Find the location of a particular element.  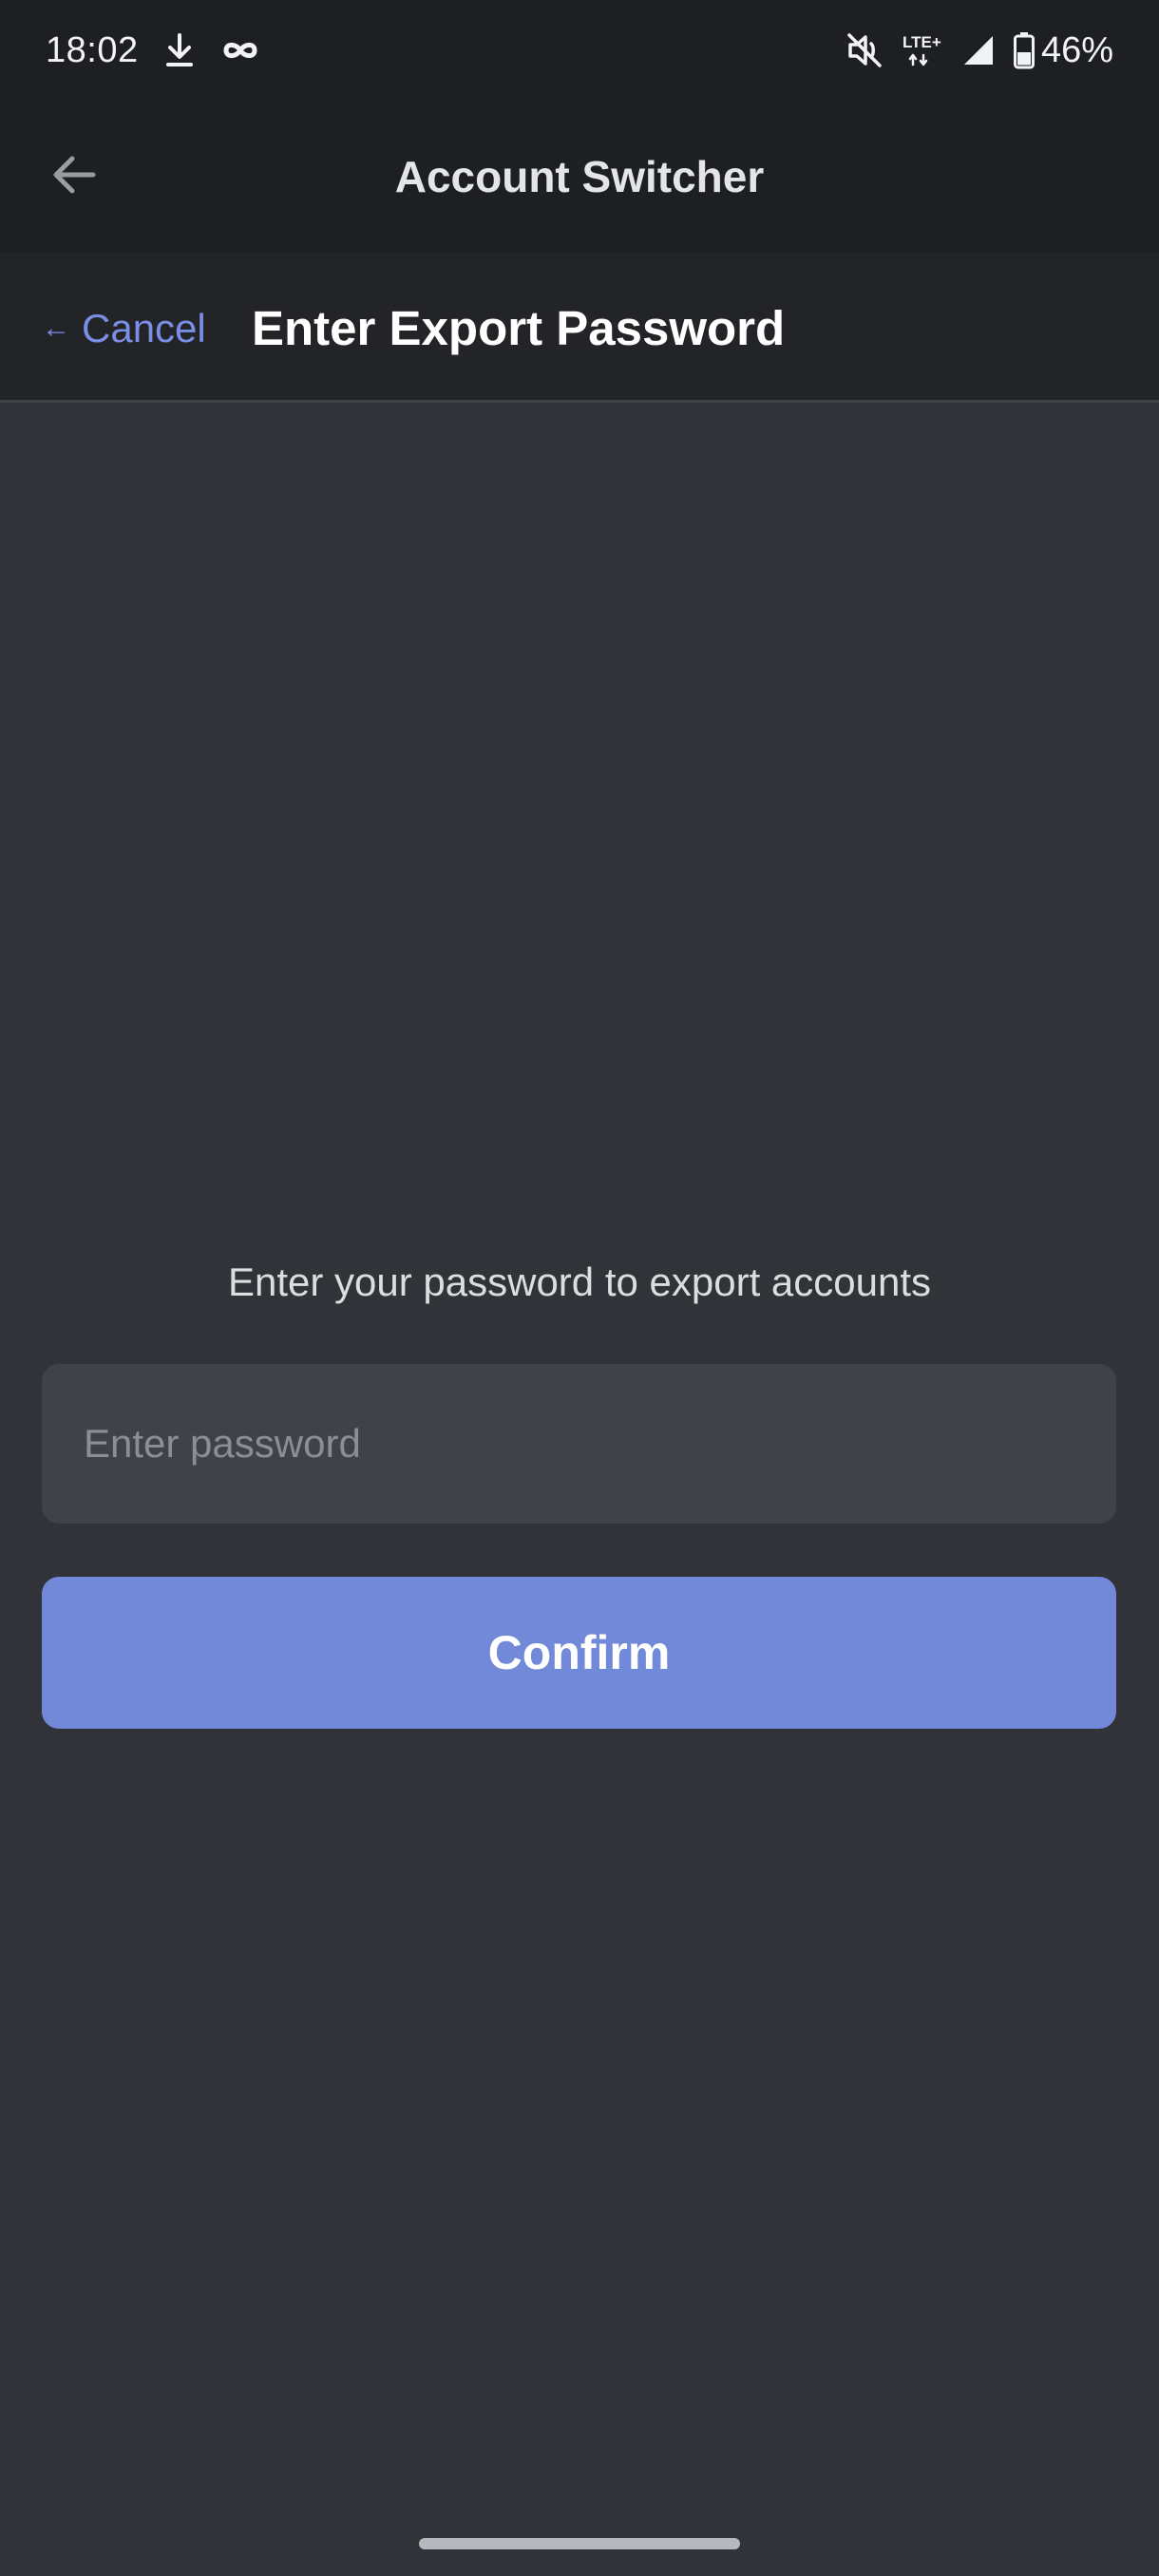

arrow-left-small-icon: ← is located at coordinates (56, 328).